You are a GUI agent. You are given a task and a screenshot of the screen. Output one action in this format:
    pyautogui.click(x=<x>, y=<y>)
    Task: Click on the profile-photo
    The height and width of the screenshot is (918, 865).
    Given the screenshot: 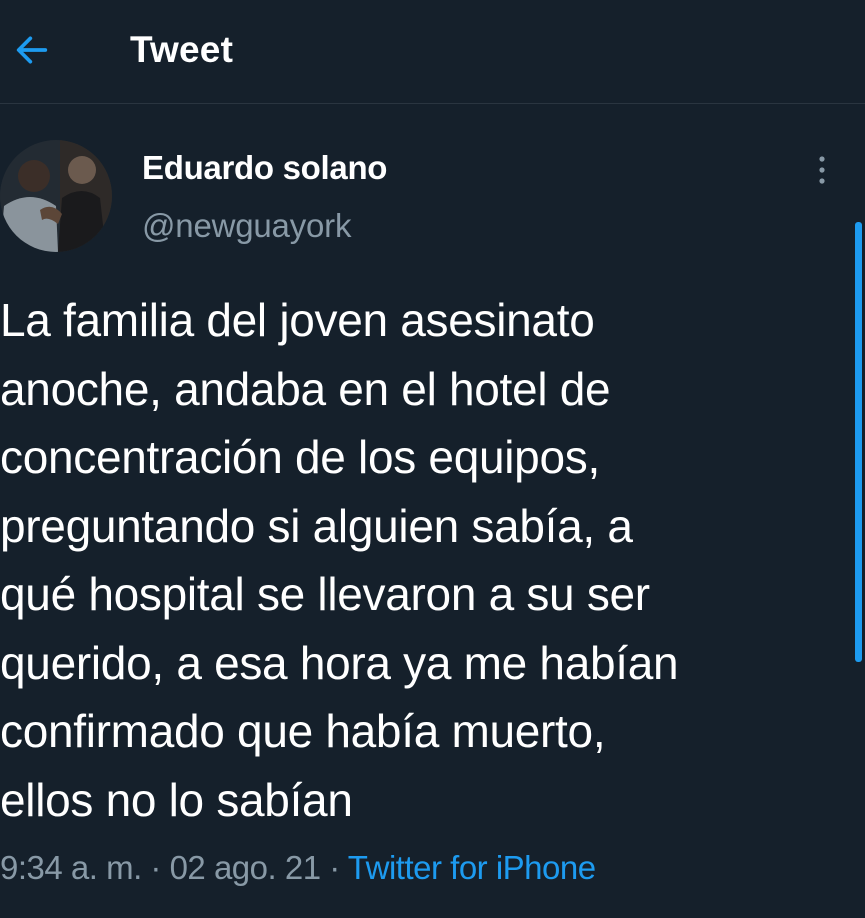 What is the action you would take?
    pyautogui.click(x=56, y=196)
    